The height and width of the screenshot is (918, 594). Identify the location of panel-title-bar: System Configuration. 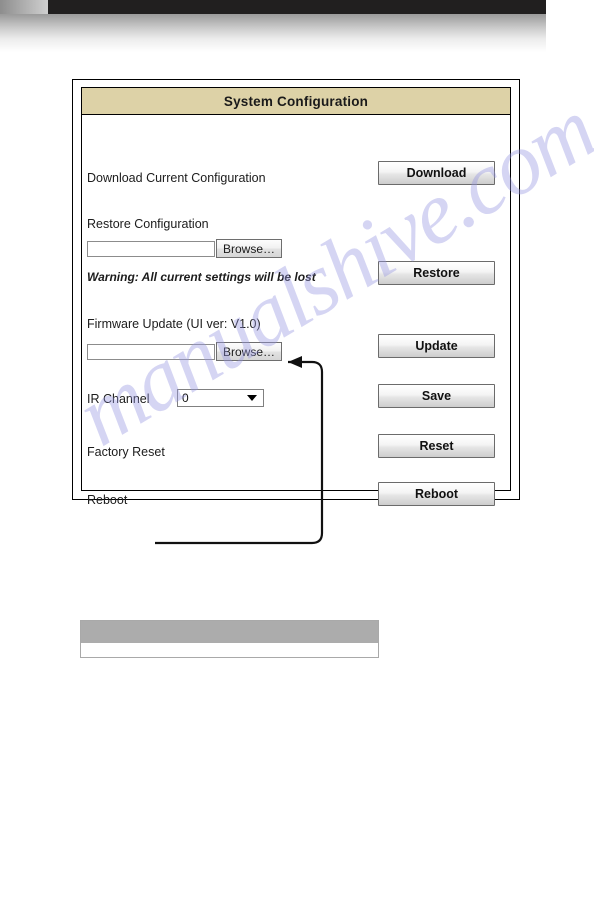
(296, 101).